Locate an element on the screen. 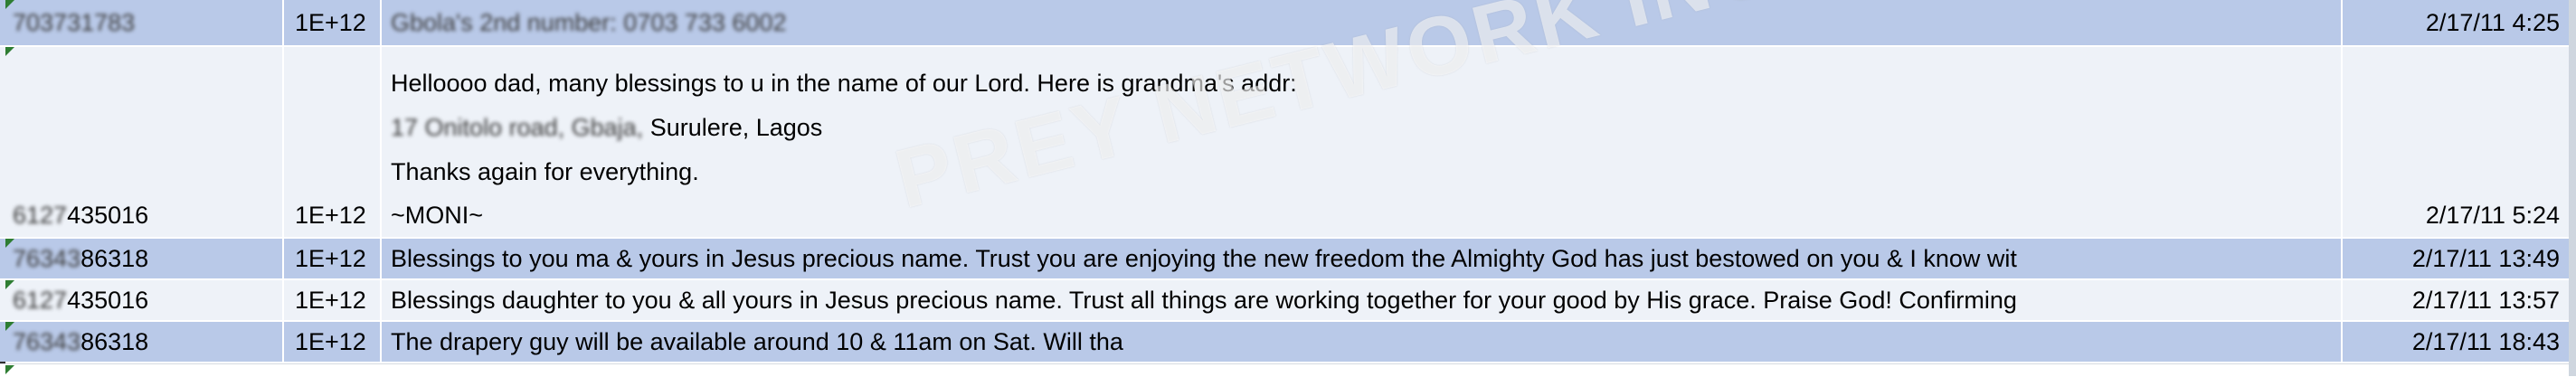  address-visible: Surulere, Lagos is located at coordinates (733, 127).